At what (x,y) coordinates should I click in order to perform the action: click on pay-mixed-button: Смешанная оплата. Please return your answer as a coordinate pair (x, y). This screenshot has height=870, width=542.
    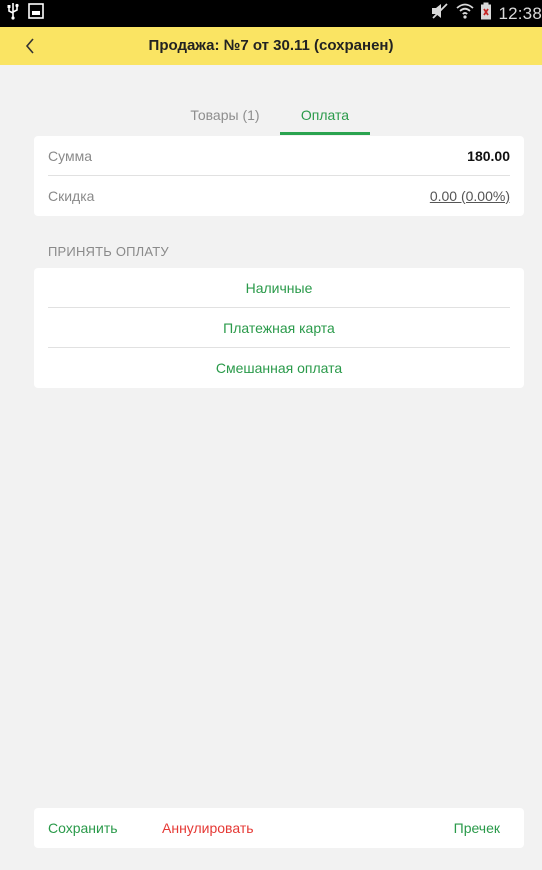
    Looking at the image, I should click on (279, 368).